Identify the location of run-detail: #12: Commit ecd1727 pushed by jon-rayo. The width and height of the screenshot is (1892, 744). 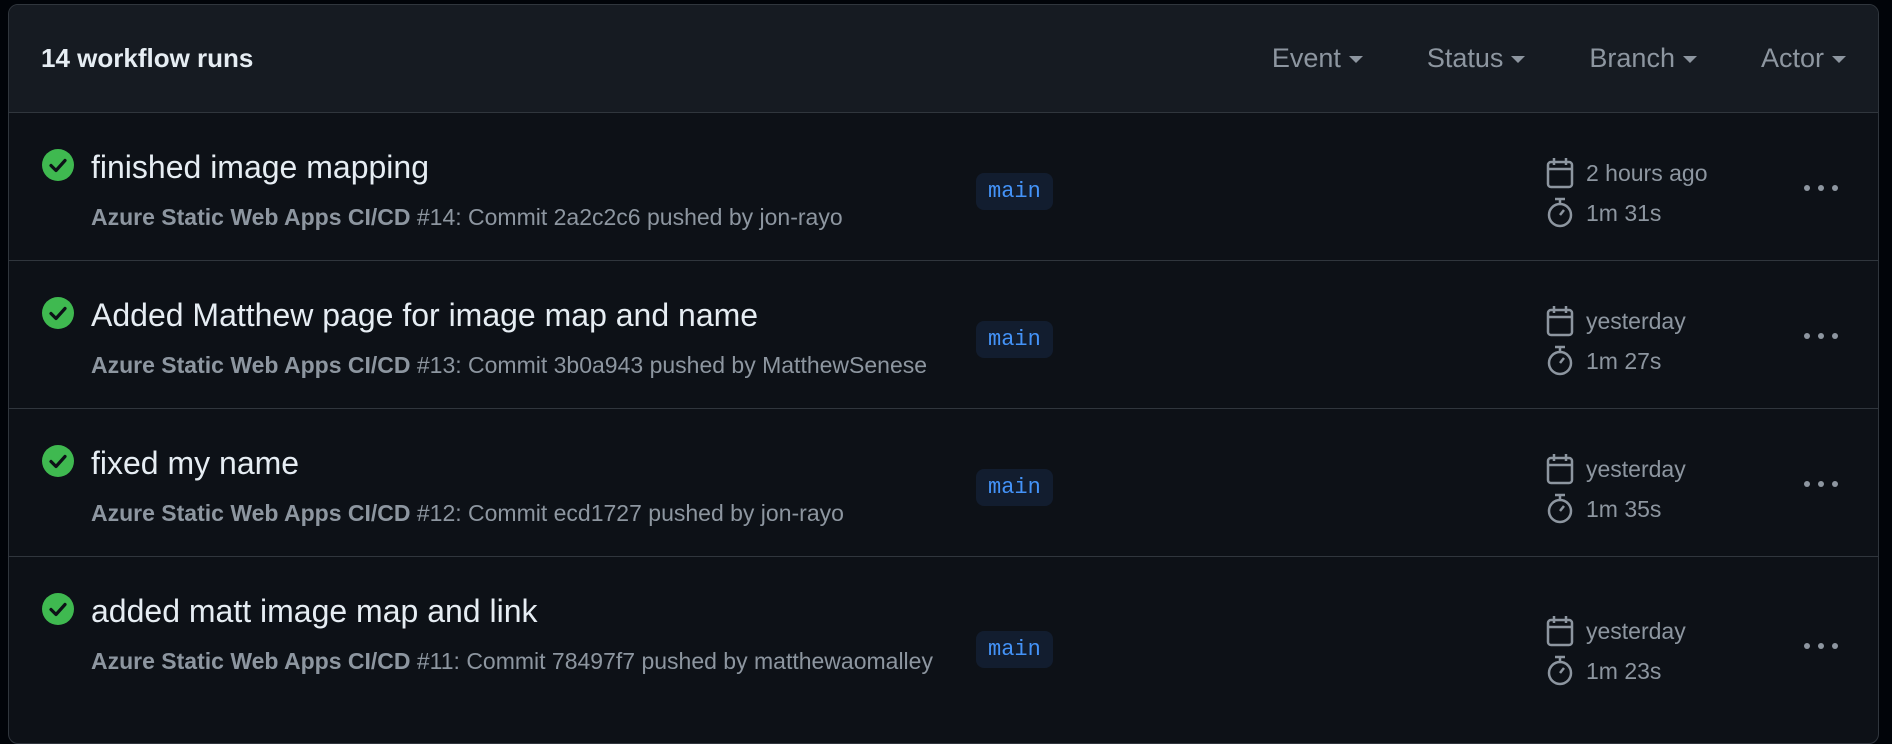
(630, 513).